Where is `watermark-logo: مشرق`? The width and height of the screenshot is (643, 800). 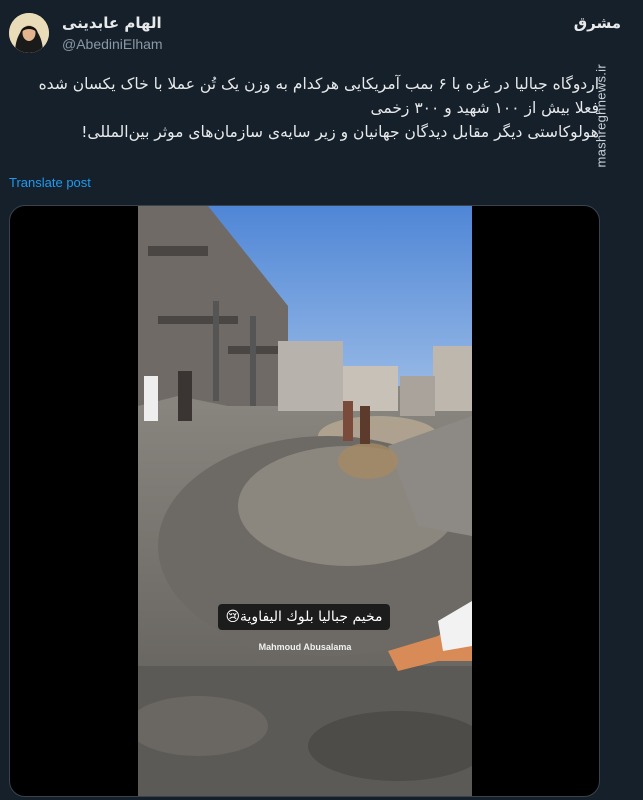
watermark-logo: مشرق is located at coordinates (597, 23).